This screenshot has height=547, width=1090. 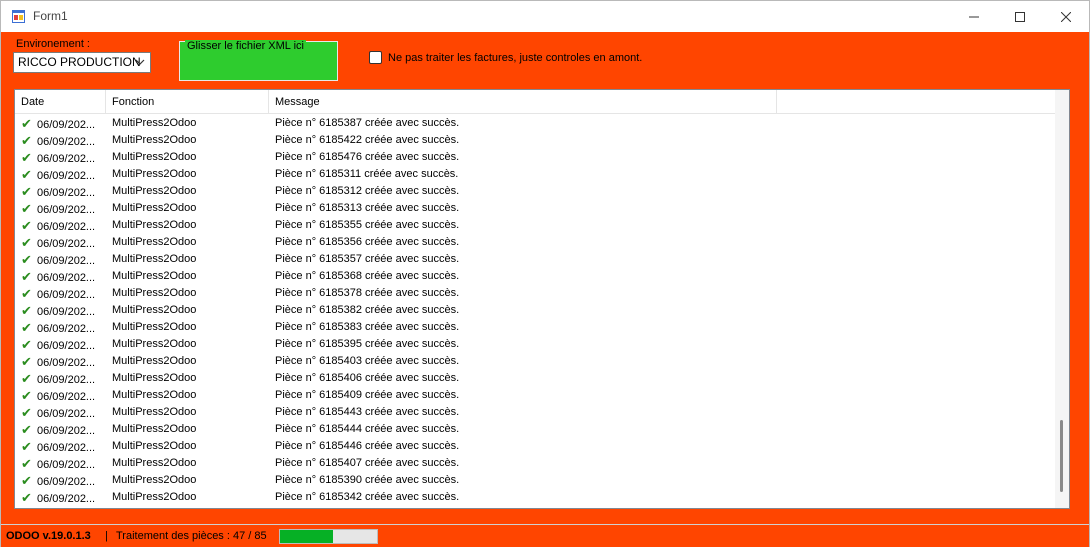 I want to click on vertical-scrollbar, so click(x=1062, y=299).